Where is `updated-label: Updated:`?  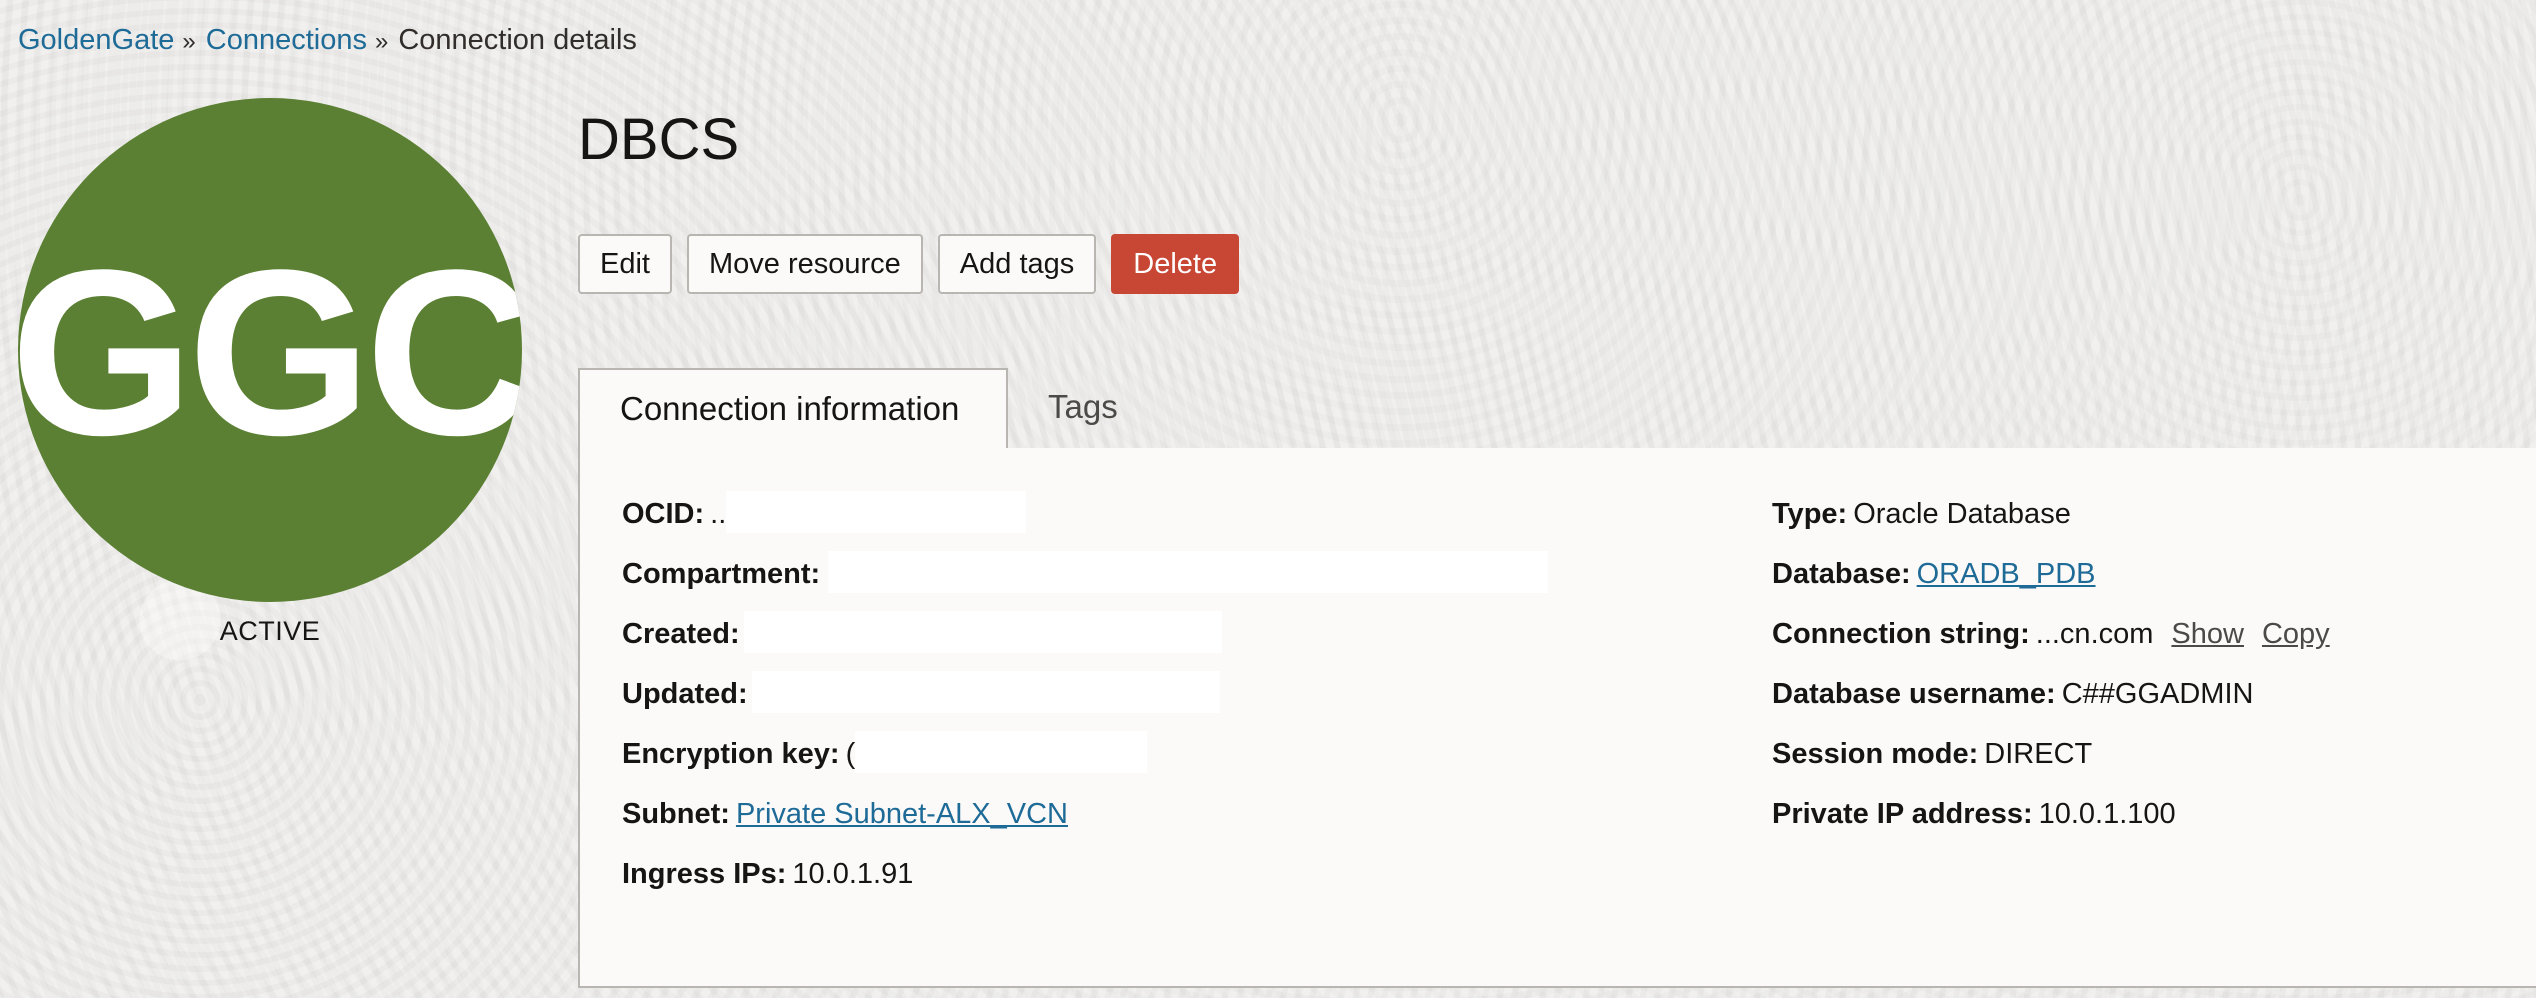 updated-label: Updated: is located at coordinates (685, 694).